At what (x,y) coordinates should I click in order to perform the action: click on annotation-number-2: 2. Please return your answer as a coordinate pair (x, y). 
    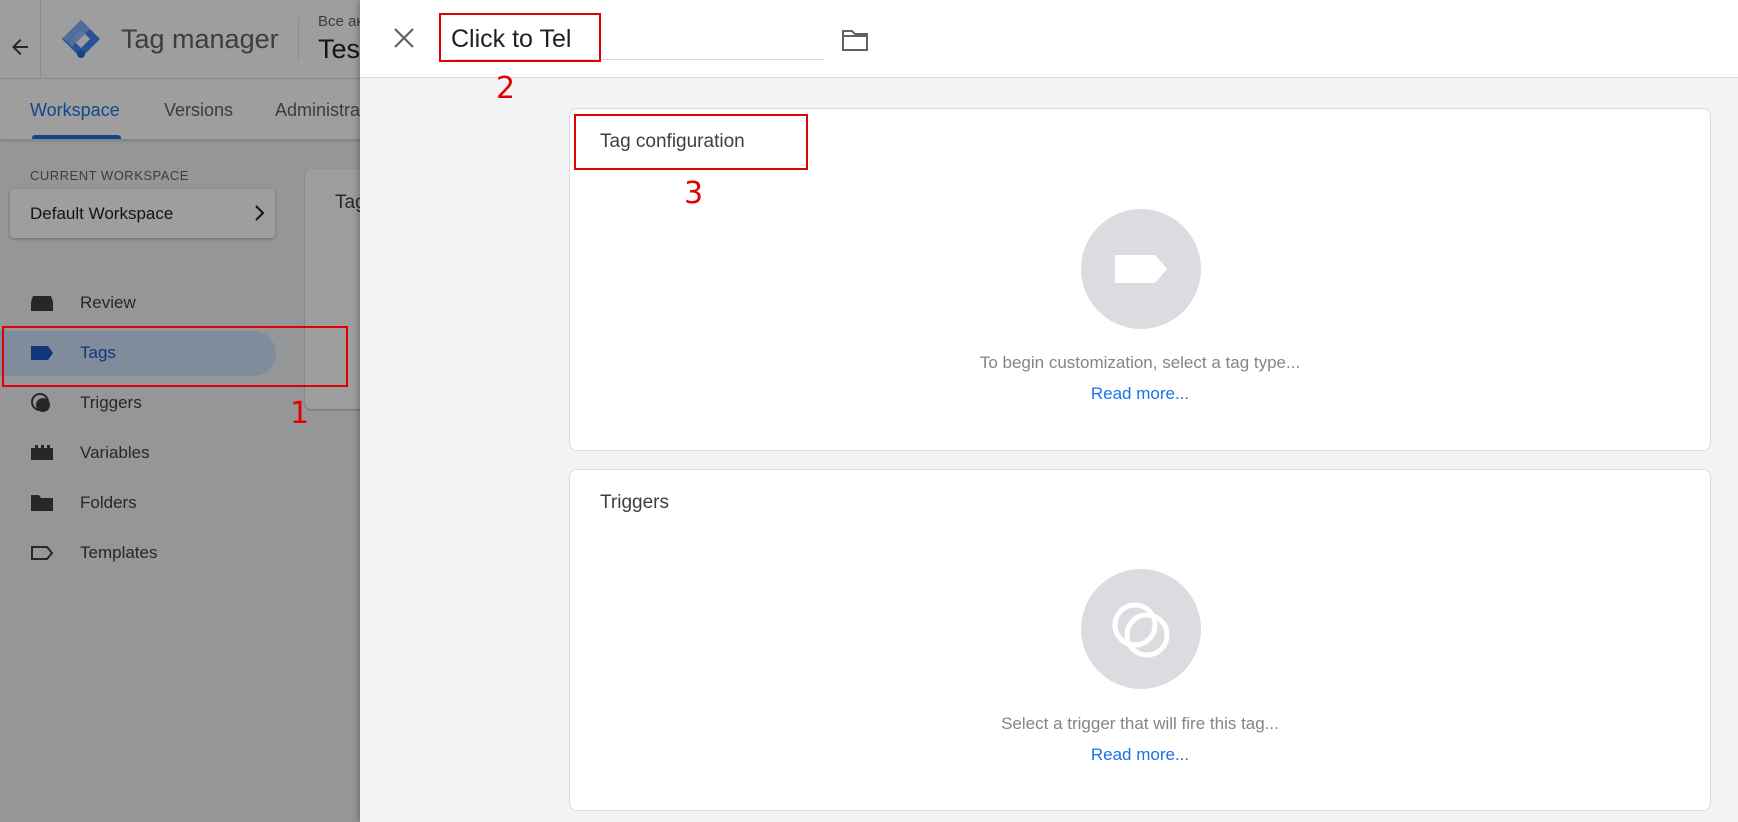
    Looking at the image, I should click on (506, 88).